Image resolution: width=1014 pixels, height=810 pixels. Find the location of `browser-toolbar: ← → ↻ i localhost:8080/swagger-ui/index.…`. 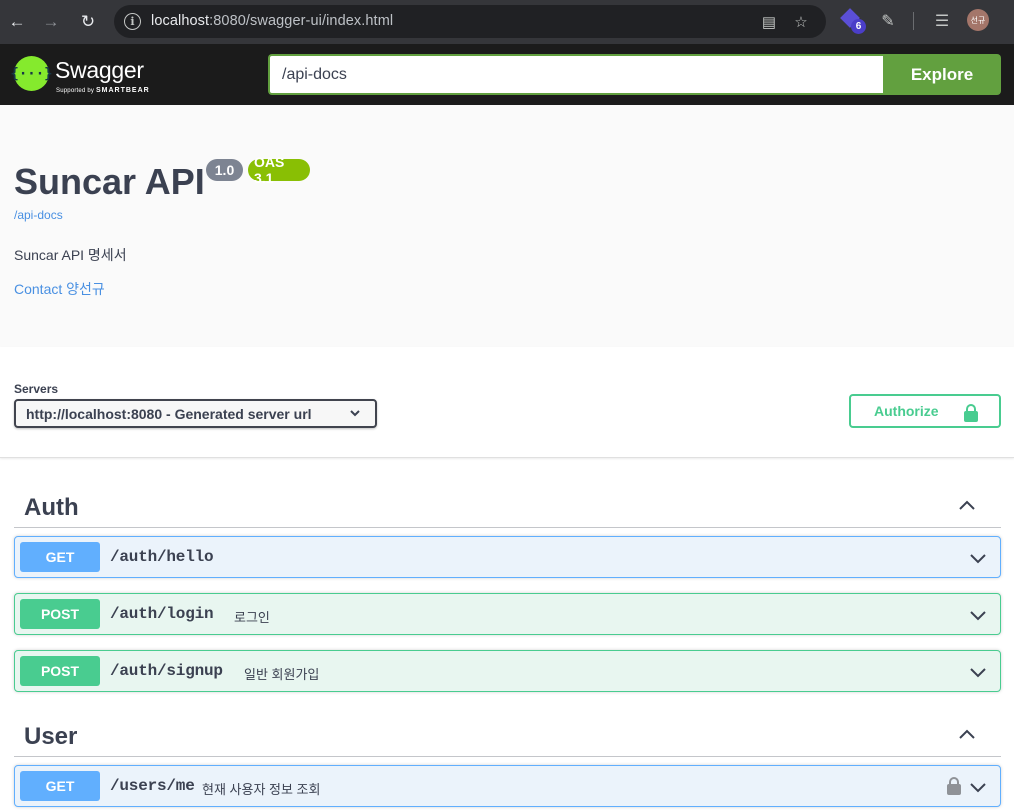

browser-toolbar: ← → ↻ i localhost:8080/swagger-ui/index.… is located at coordinates (507, 22).